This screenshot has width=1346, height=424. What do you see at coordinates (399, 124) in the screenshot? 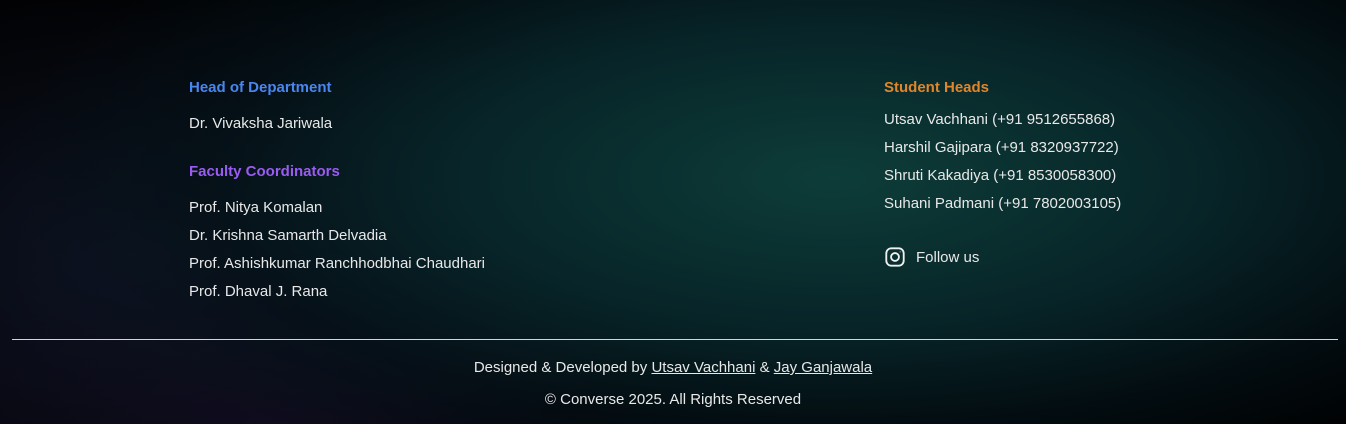
I see `hod-list: Dr. Vivaksha Jariwala` at bounding box center [399, 124].